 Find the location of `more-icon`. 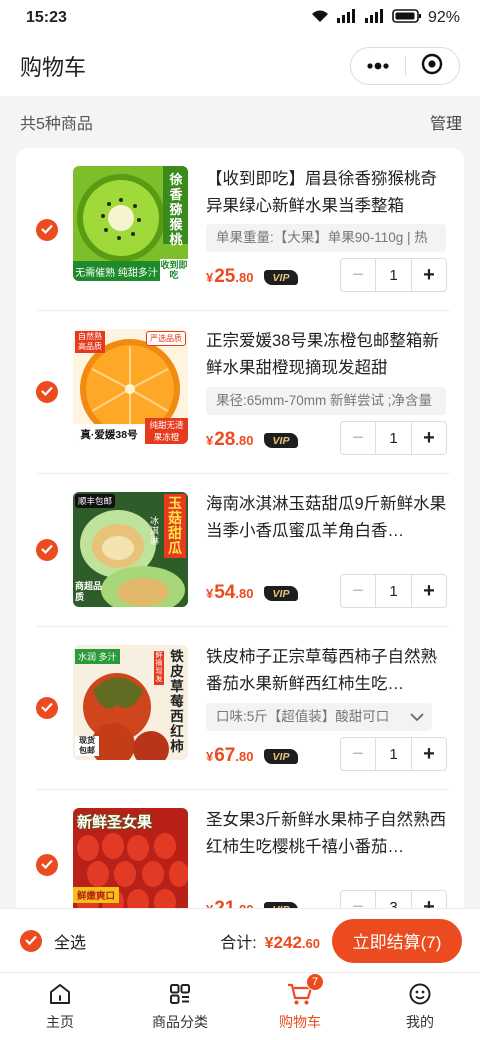

more-icon is located at coordinates (378, 66).